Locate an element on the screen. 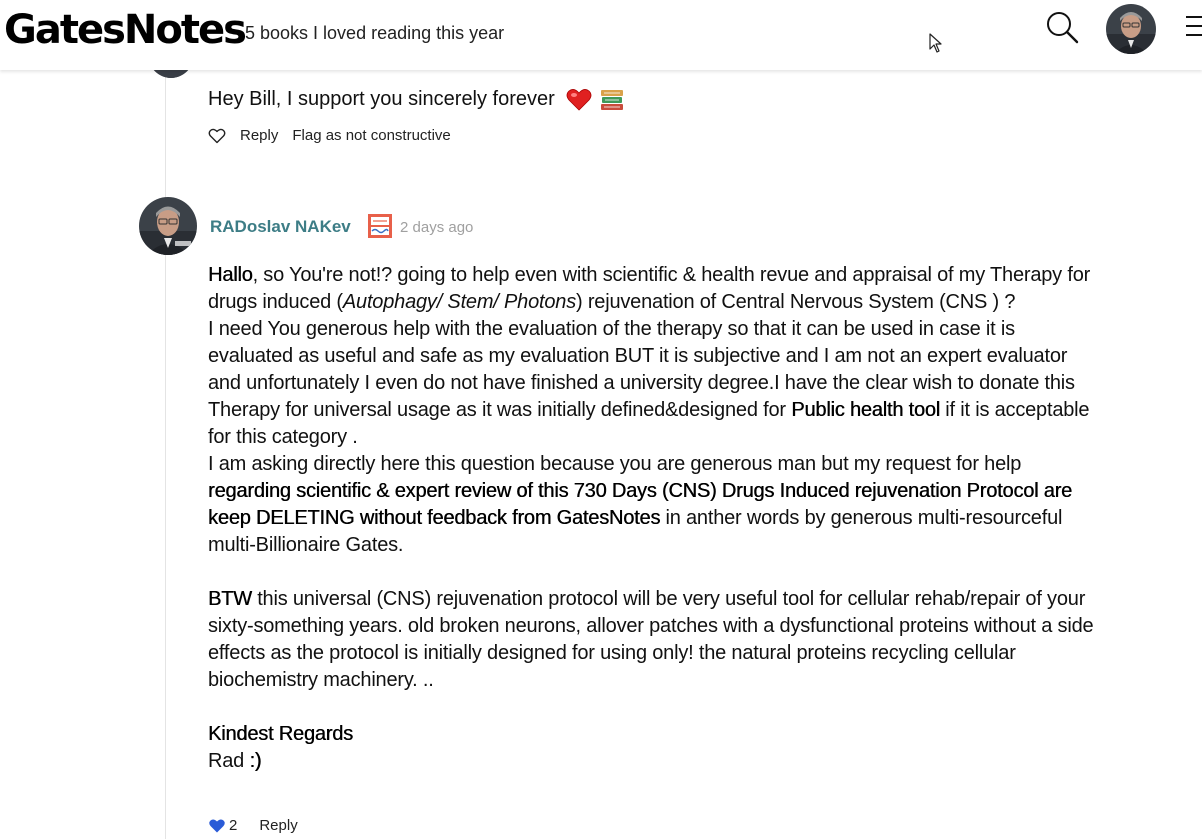 The width and height of the screenshot is (1202, 839). thread-divider-line is located at coordinates (165, 454).